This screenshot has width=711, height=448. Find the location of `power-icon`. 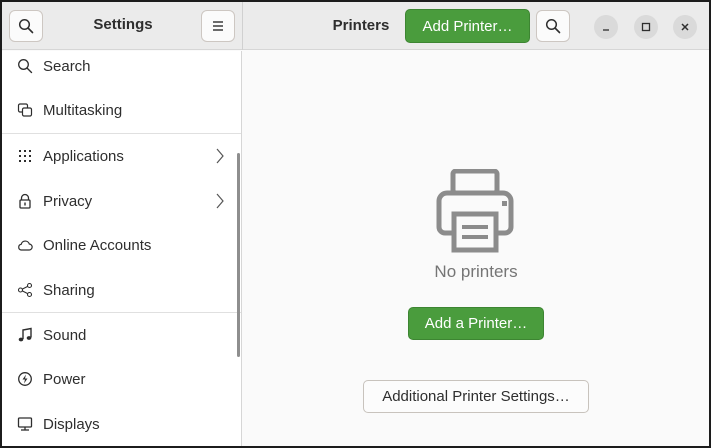

power-icon is located at coordinates (25, 379).